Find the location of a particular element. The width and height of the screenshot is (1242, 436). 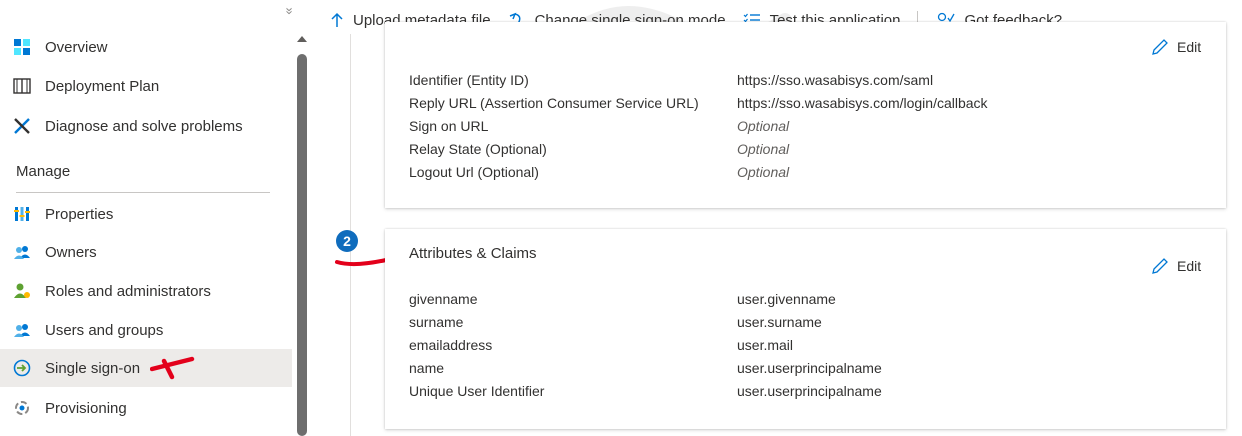

nav-item-label: Overview is located at coordinates (76, 47).